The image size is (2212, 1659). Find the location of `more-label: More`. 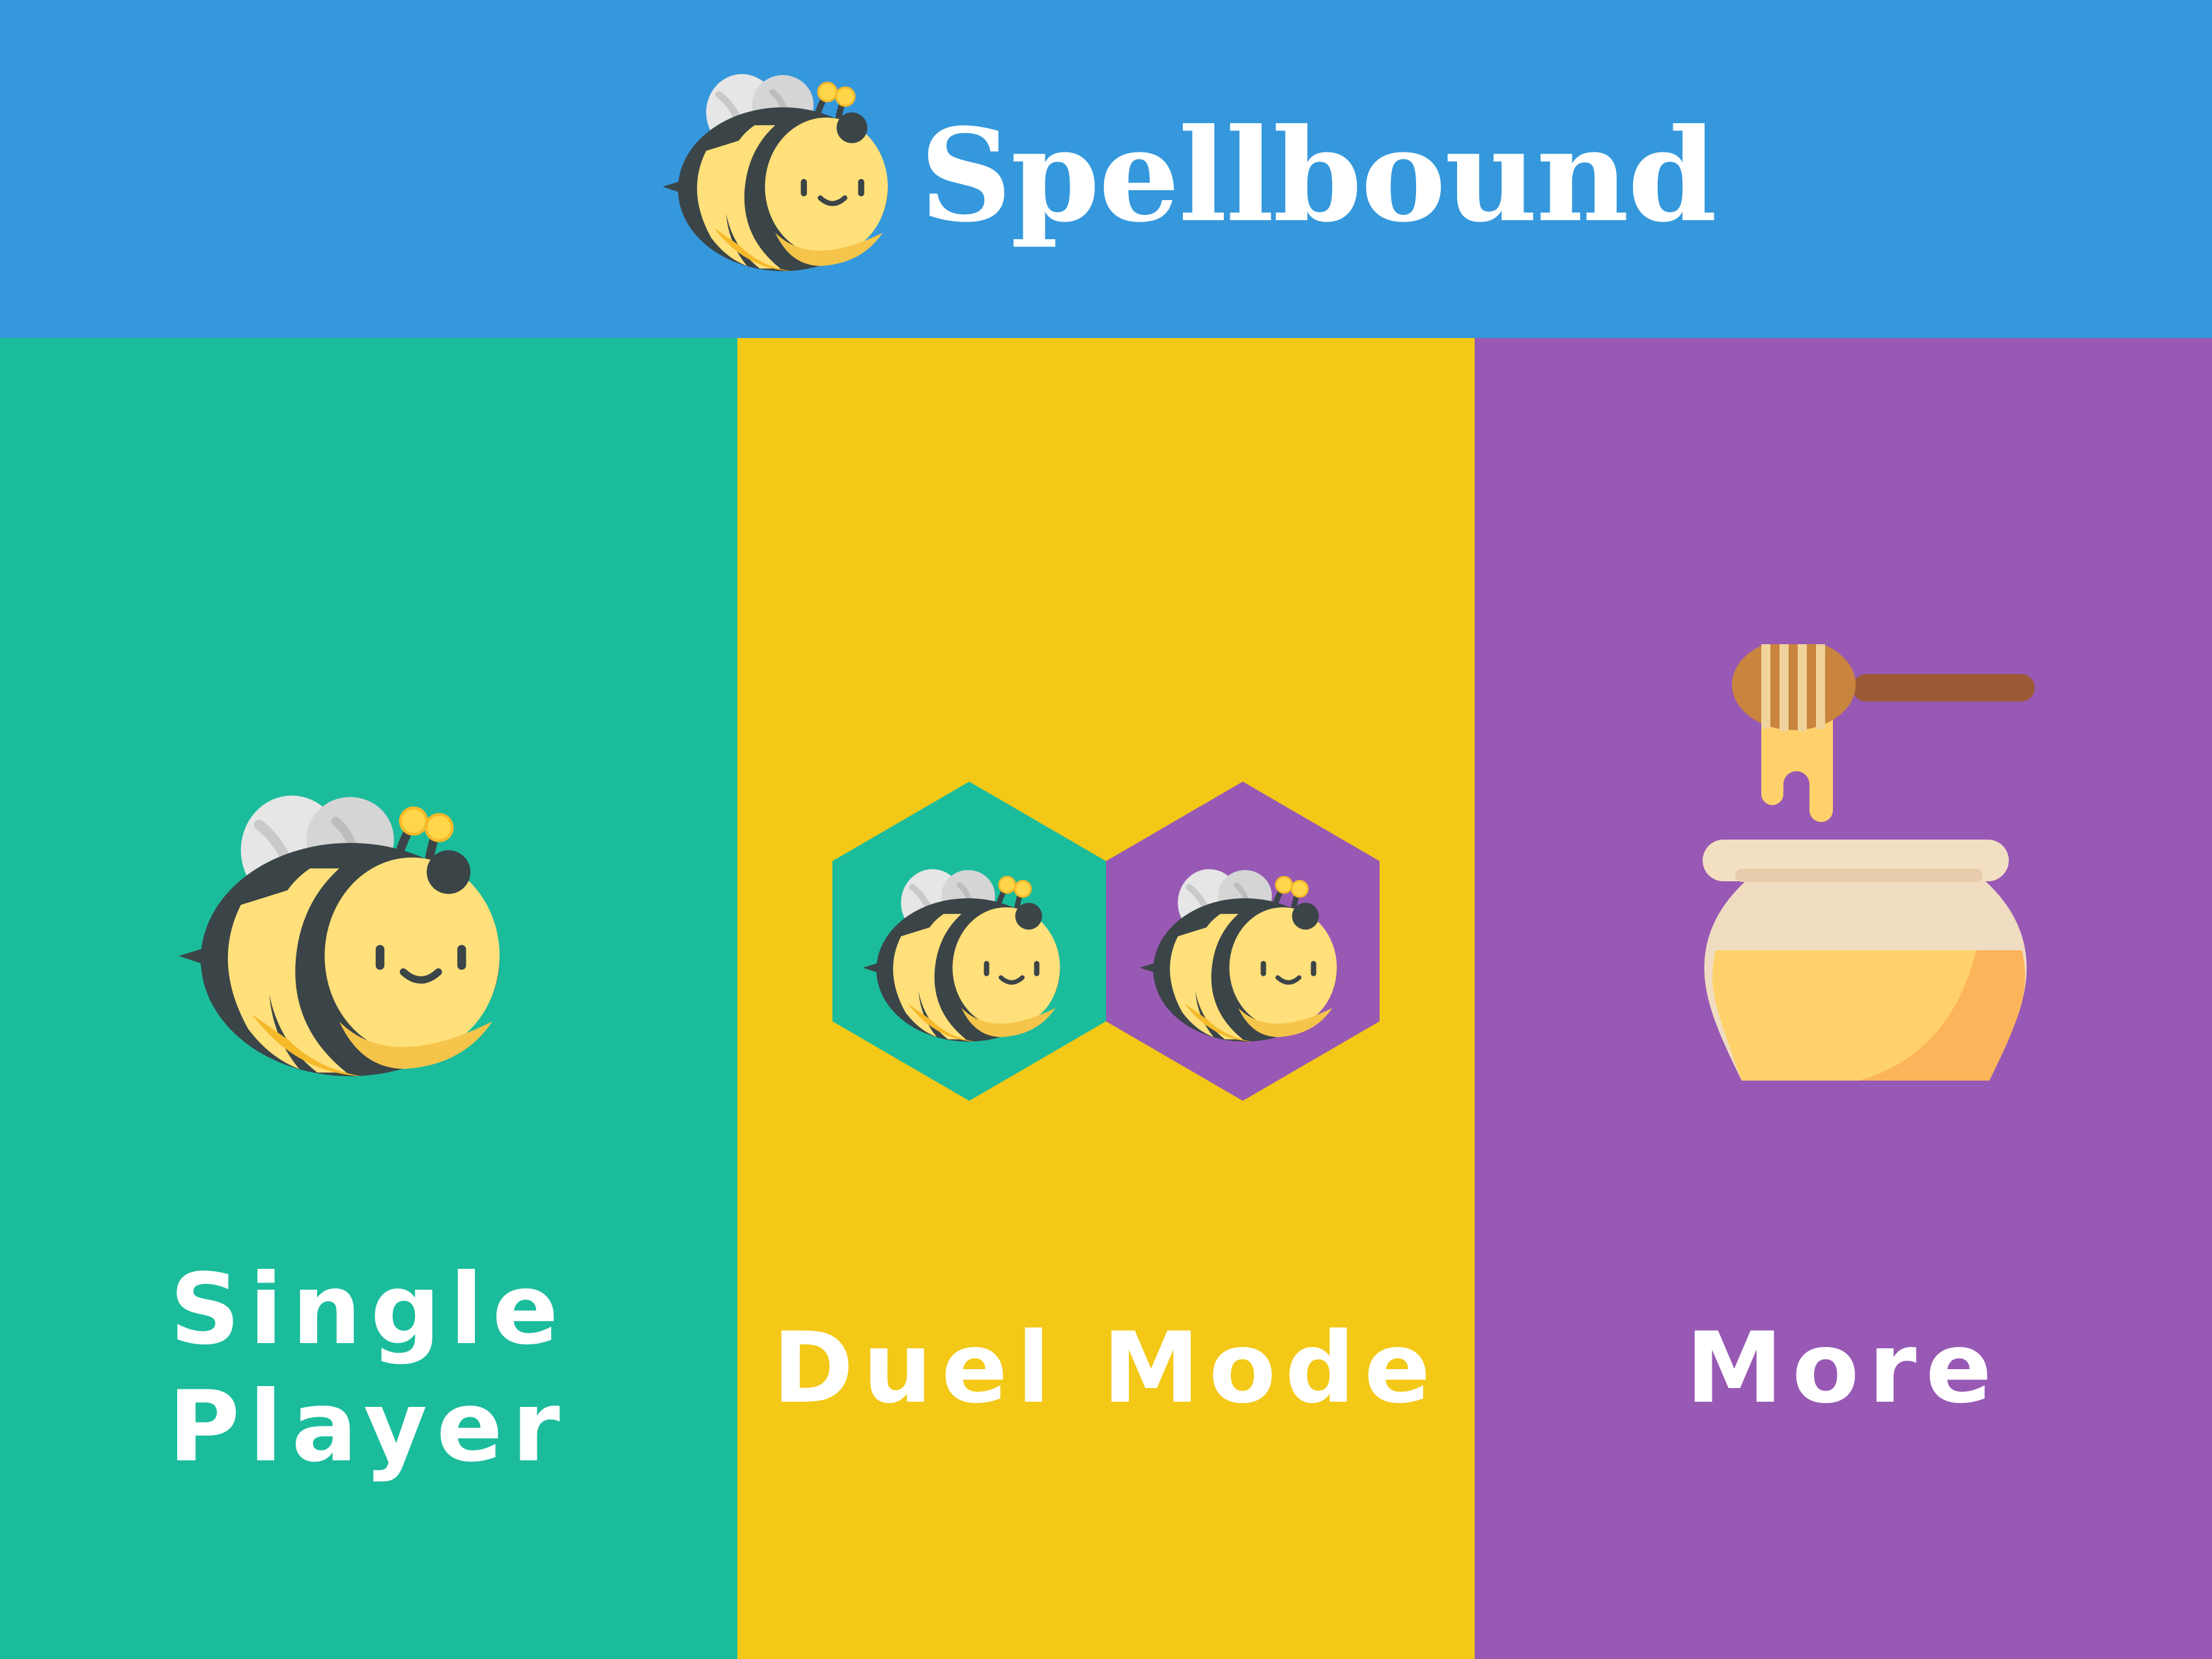

more-label: More is located at coordinates (1843, 1368).